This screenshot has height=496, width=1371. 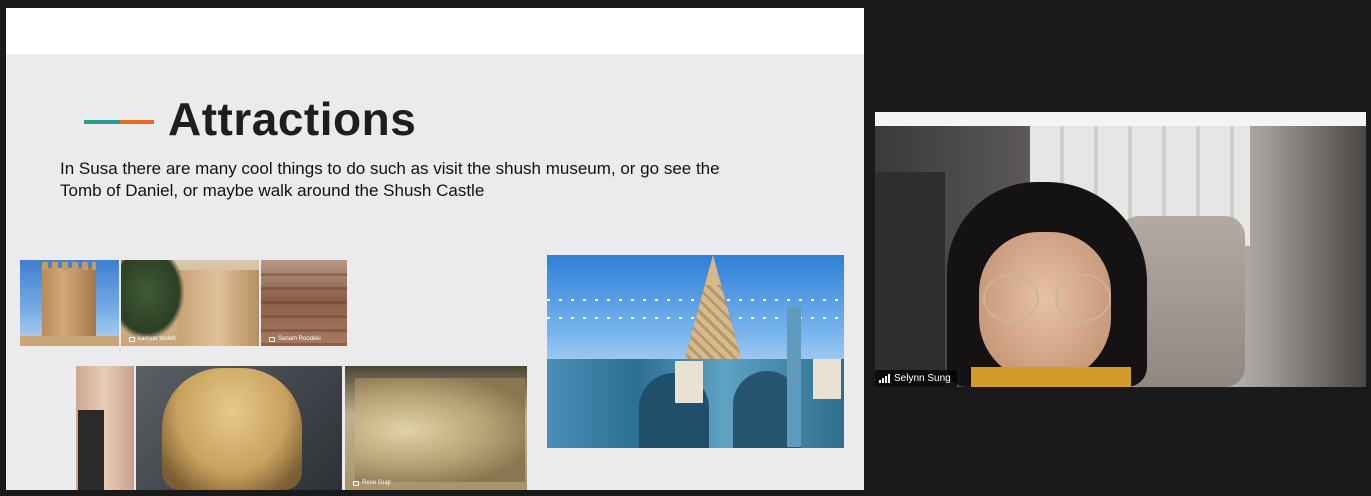 I want to click on castle-tower-photo, so click(x=69, y=303).